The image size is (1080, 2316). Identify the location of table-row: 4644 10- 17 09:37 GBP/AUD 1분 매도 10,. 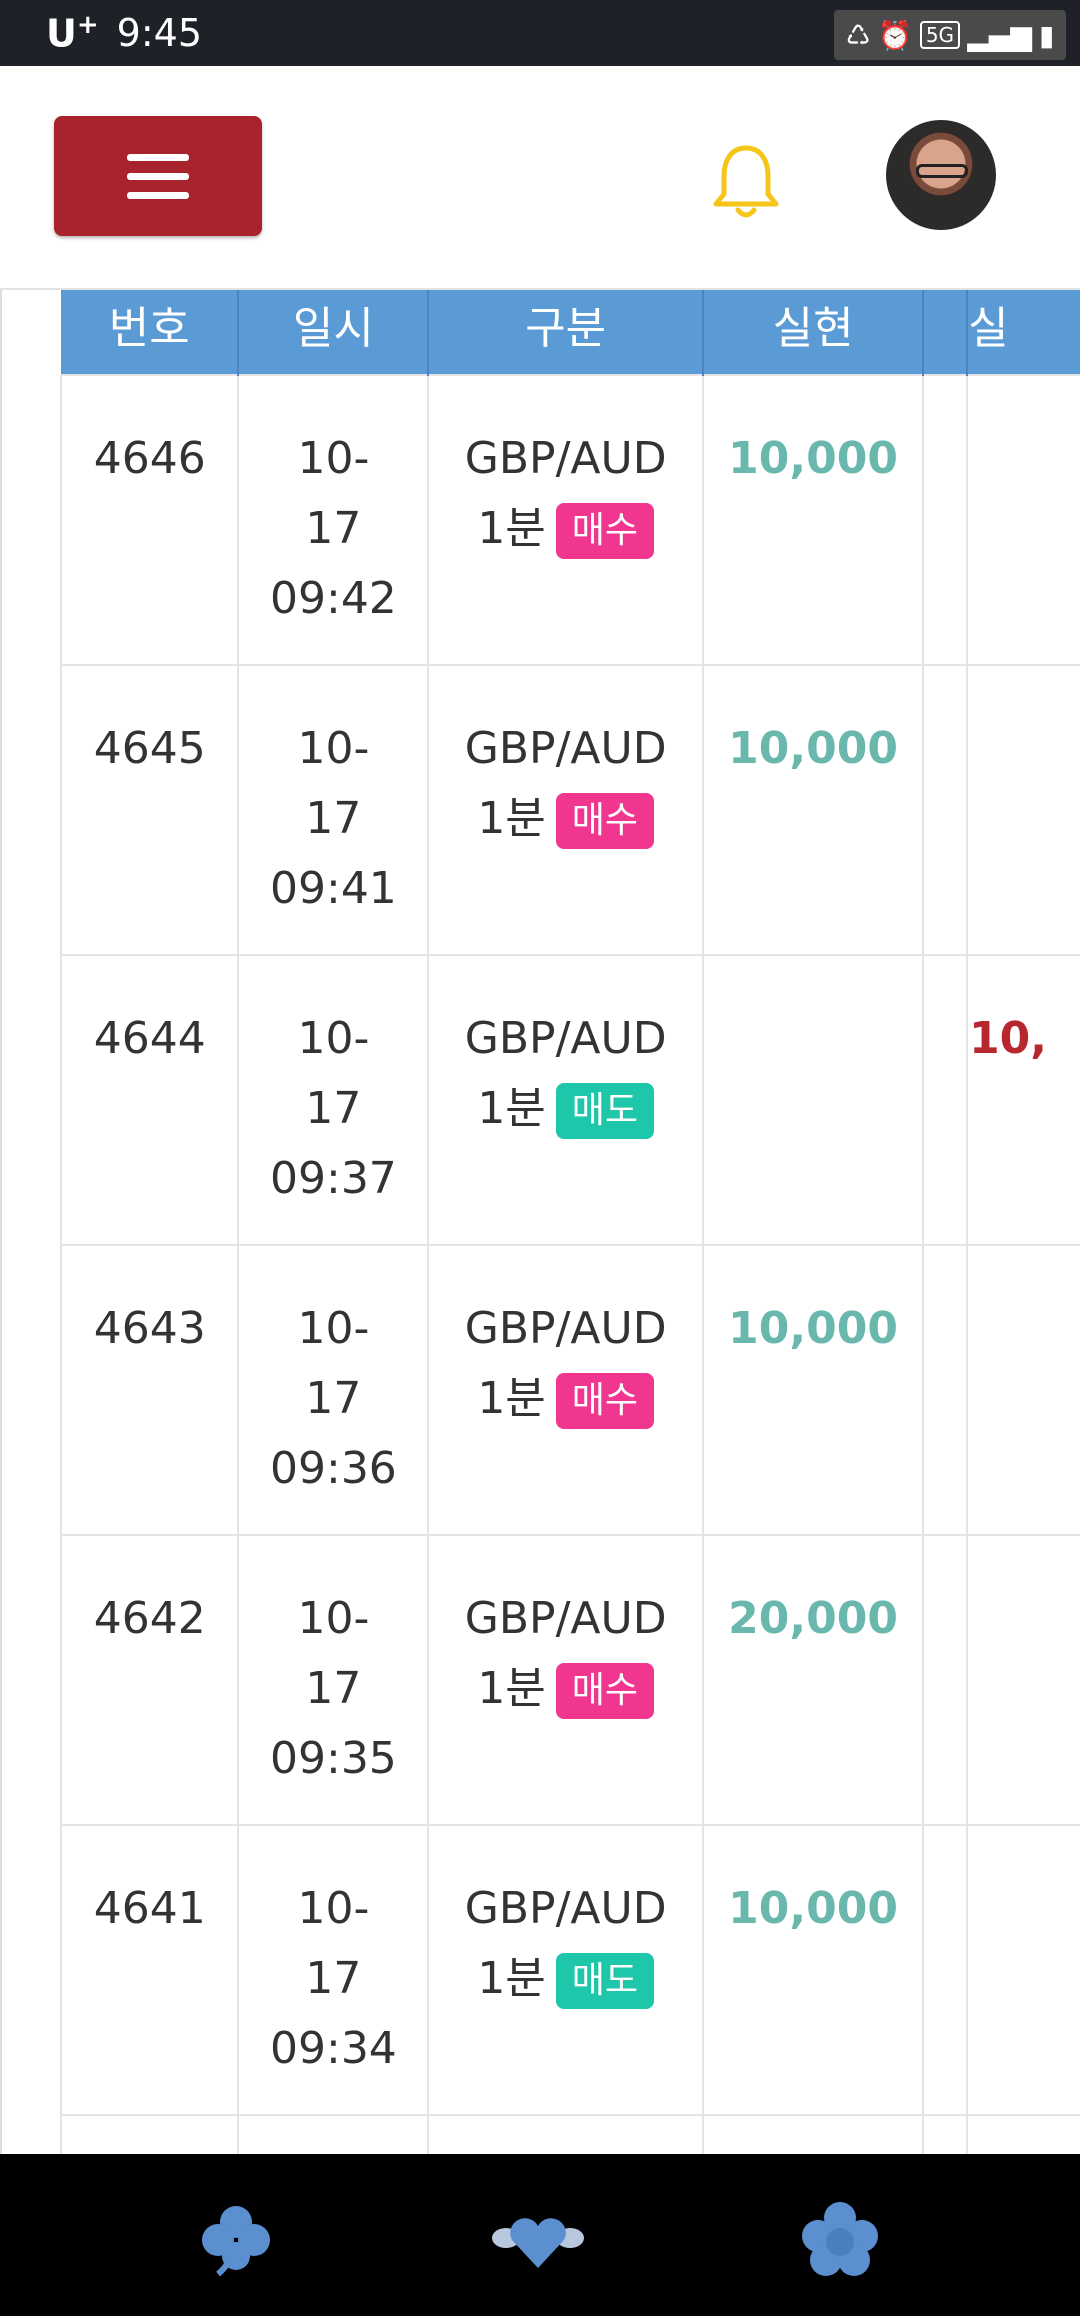
(569, 1100).